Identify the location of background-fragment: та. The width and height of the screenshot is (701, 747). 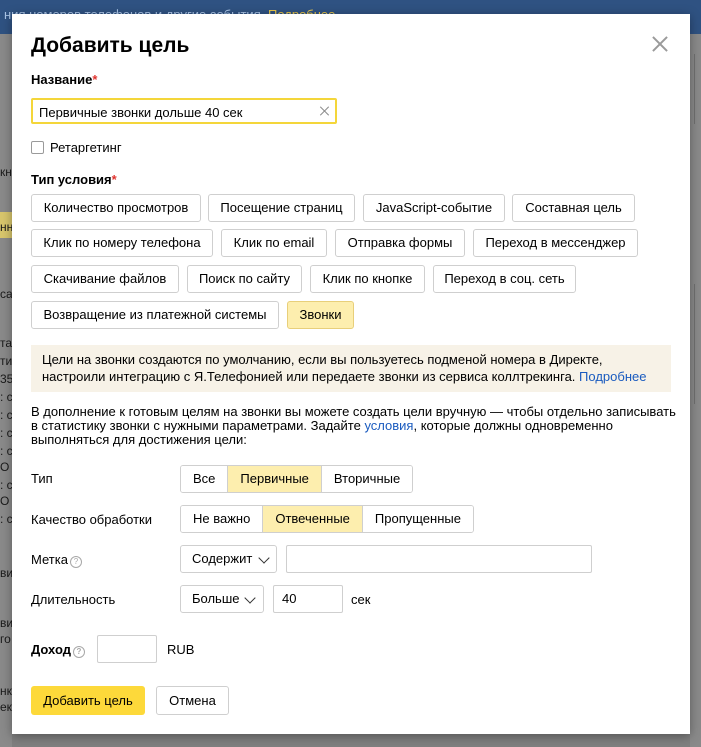
(6, 343).